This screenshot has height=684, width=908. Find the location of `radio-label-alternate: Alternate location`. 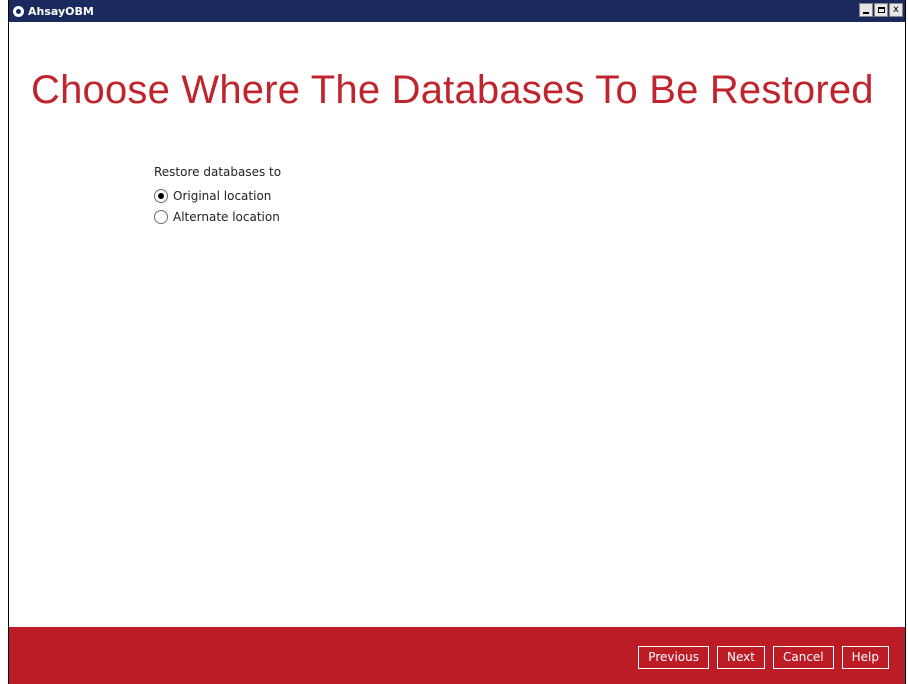

radio-label-alternate: Alternate location is located at coordinates (226, 216).